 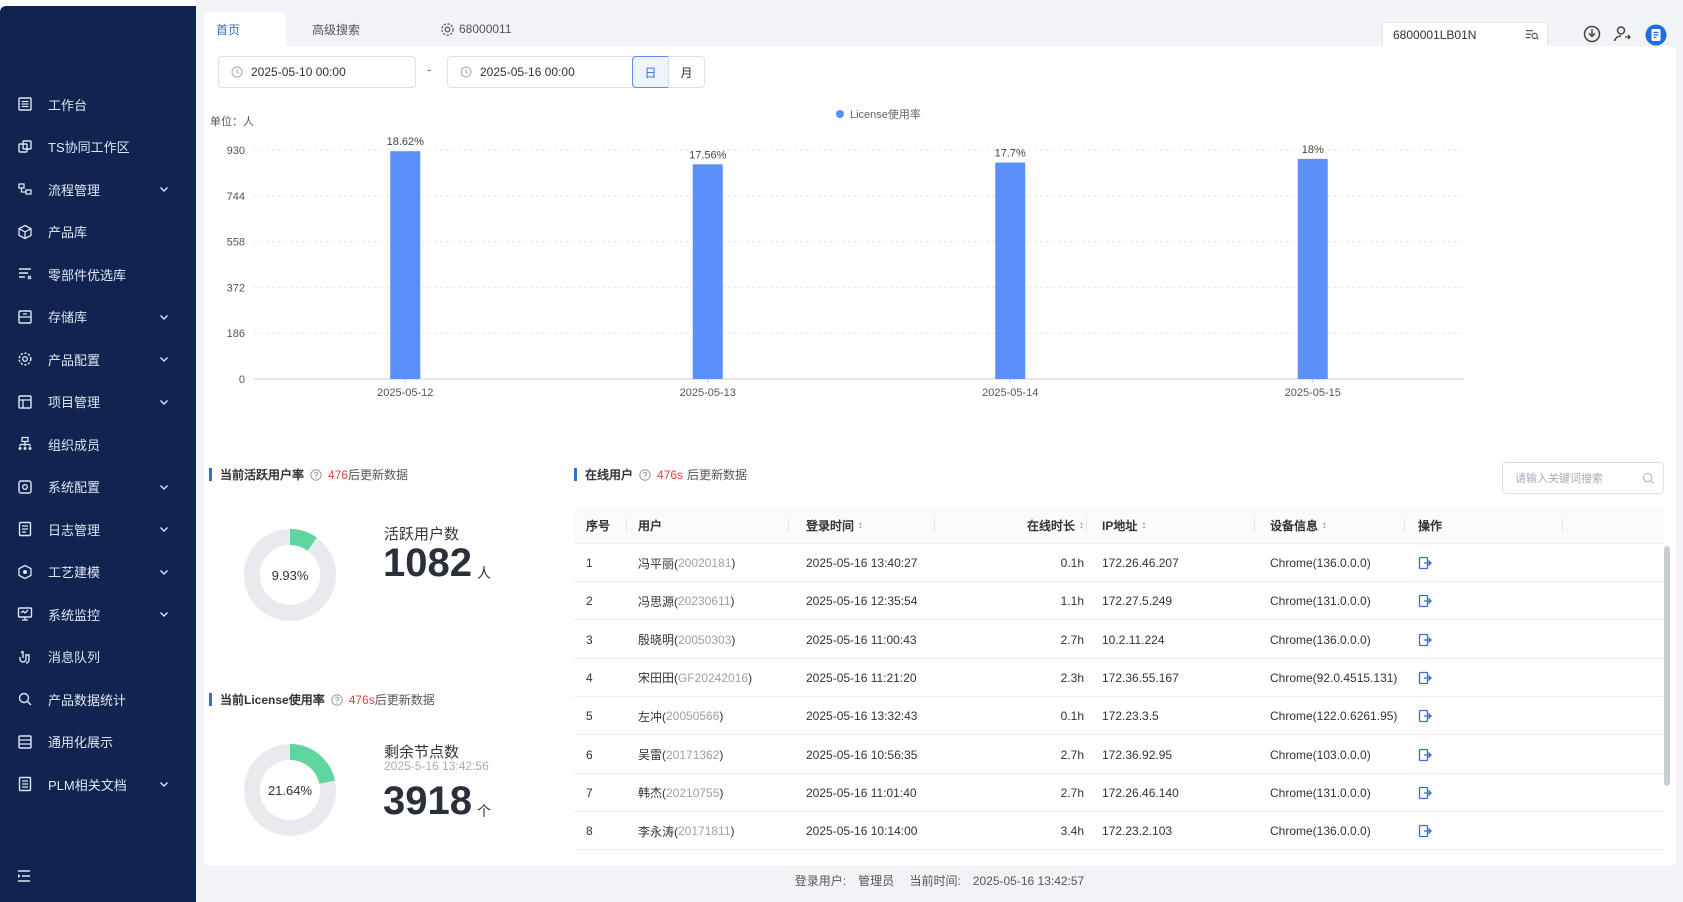 What do you see at coordinates (652, 755) in the screenshot?
I see `user-name: 吴雷(` at bounding box center [652, 755].